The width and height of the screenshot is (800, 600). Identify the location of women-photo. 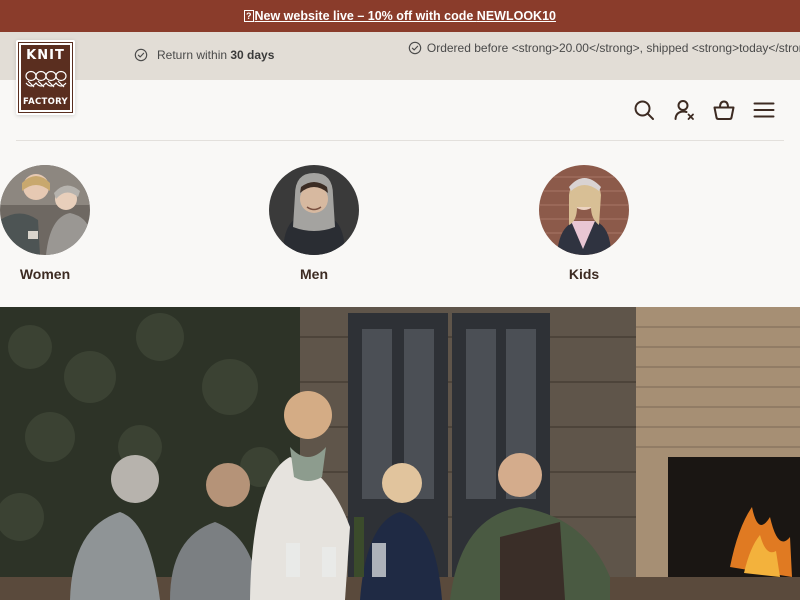
(45, 210).